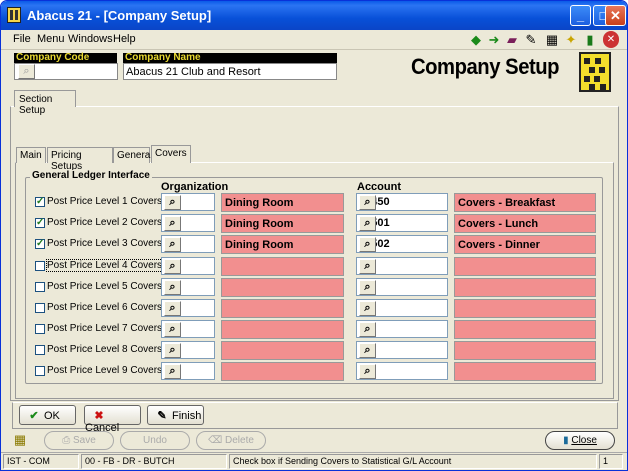  I want to click on tab-section-setup: Section Setup, so click(45, 103).